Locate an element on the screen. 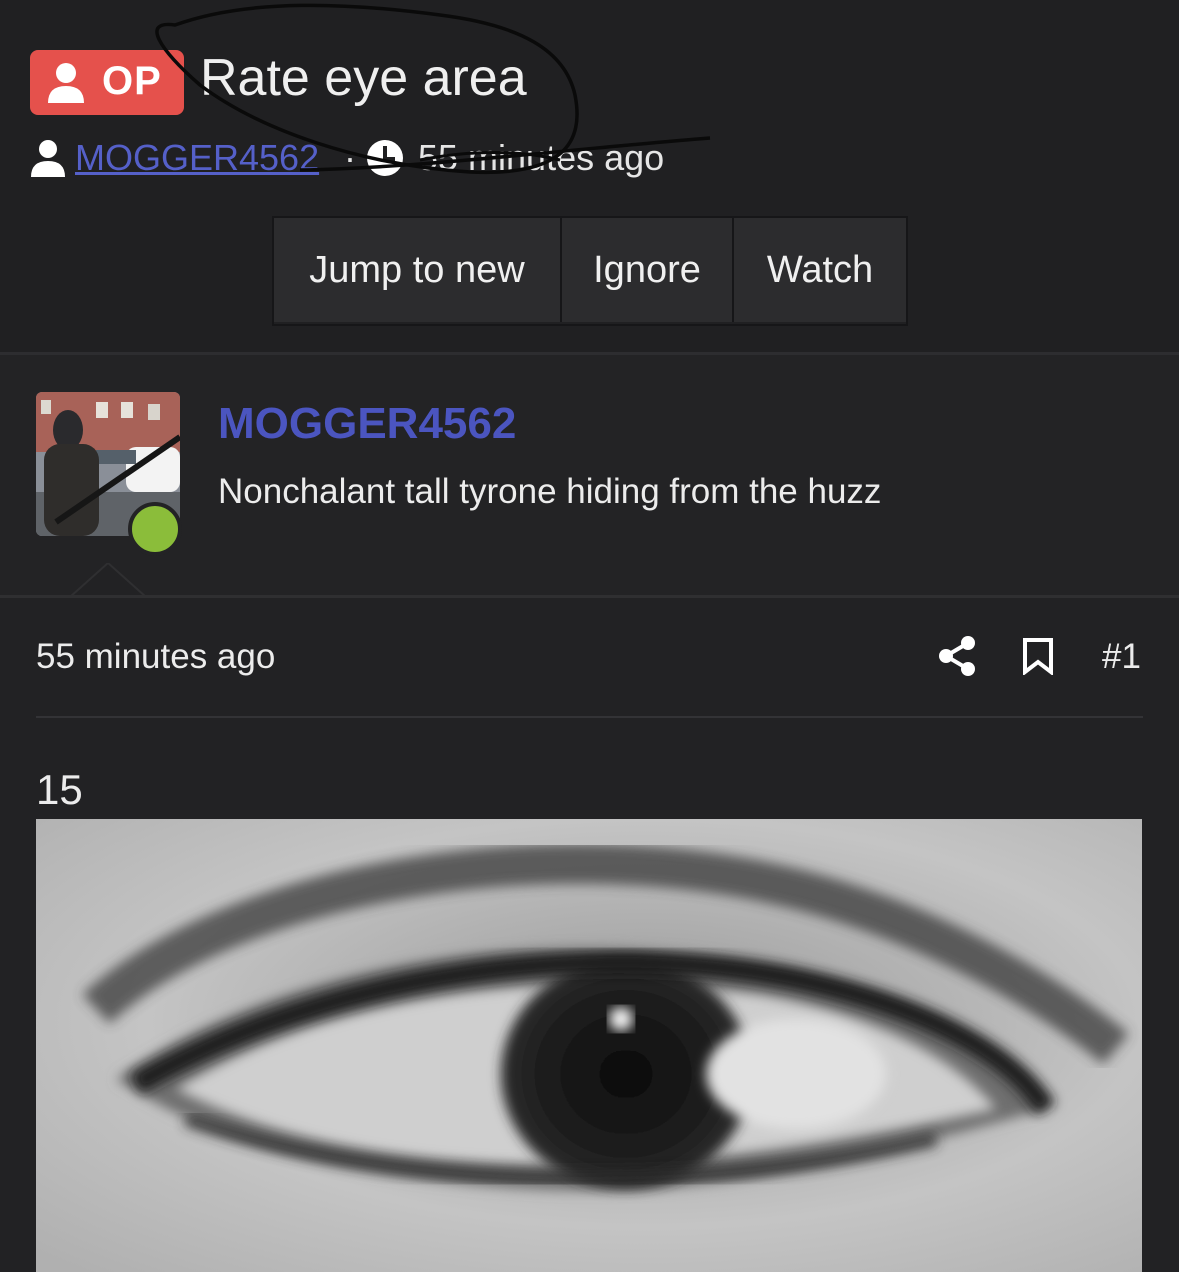 The height and width of the screenshot is (1272, 1179). post-number: #1 is located at coordinates (1121, 657).